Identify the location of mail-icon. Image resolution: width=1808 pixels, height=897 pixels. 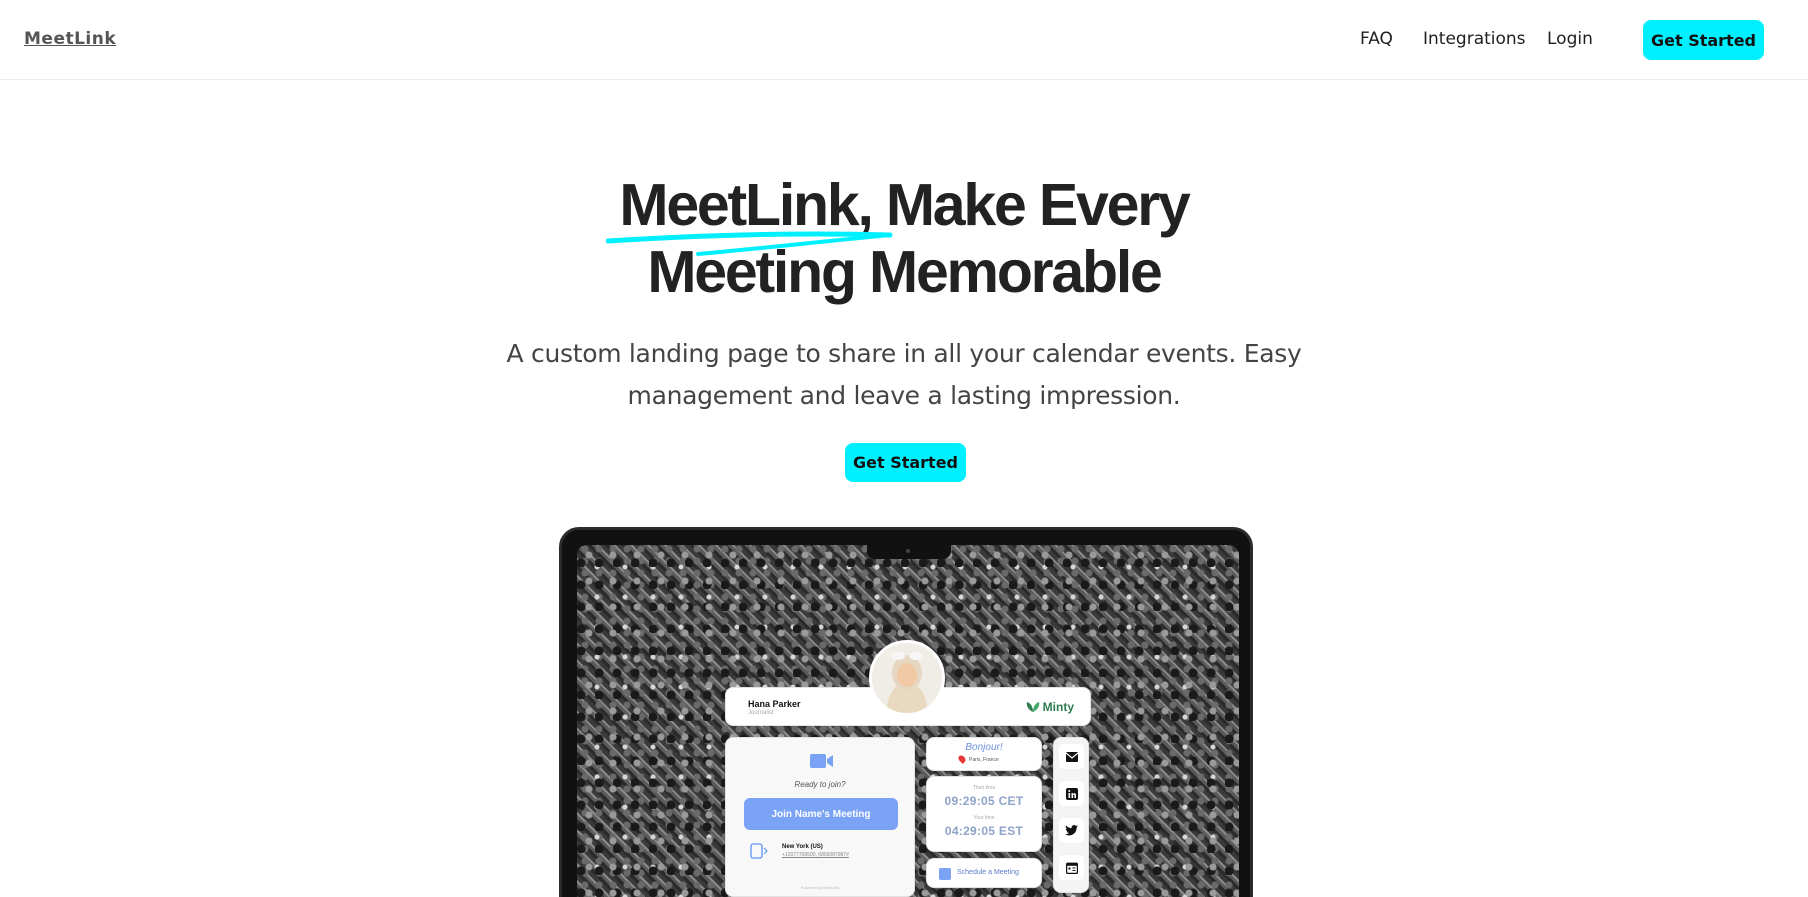
(1071, 756).